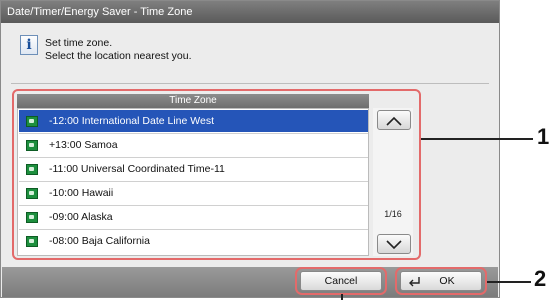 Image resolution: width=553 pixels, height=300 pixels. I want to click on scroll-up-button, so click(394, 120).